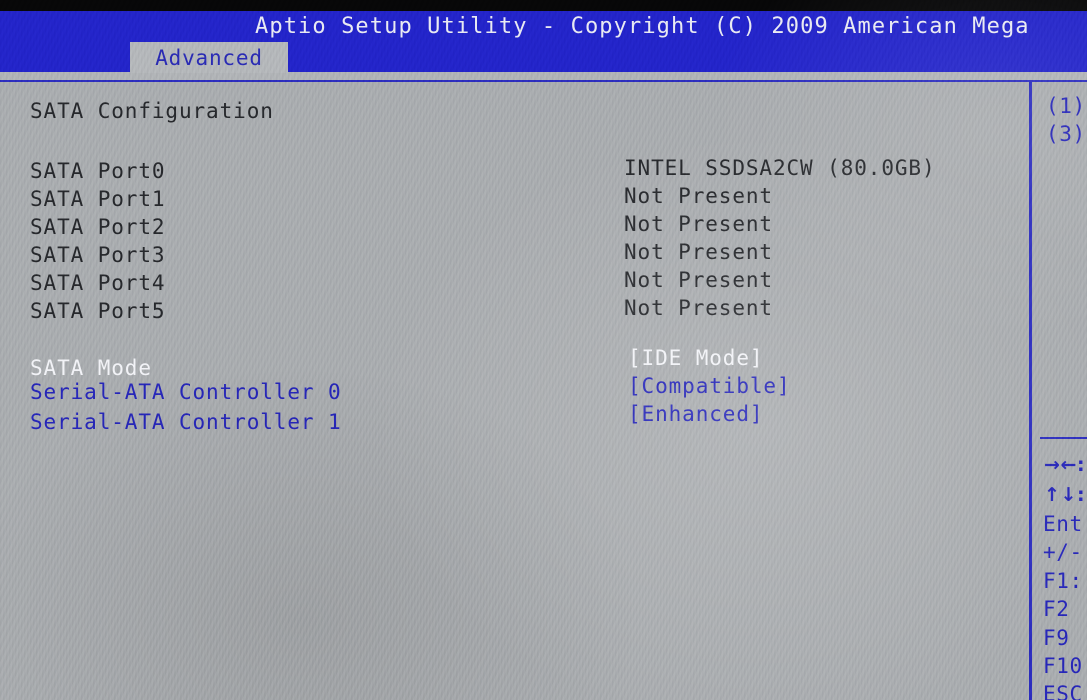 The height and width of the screenshot is (700, 1087). What do you see at coordinates (186, 422) in the screenshot?
I see `row-label-serial-ata-controller-1: Serial-ATA Controller 1` at bounding box center [186, 422].